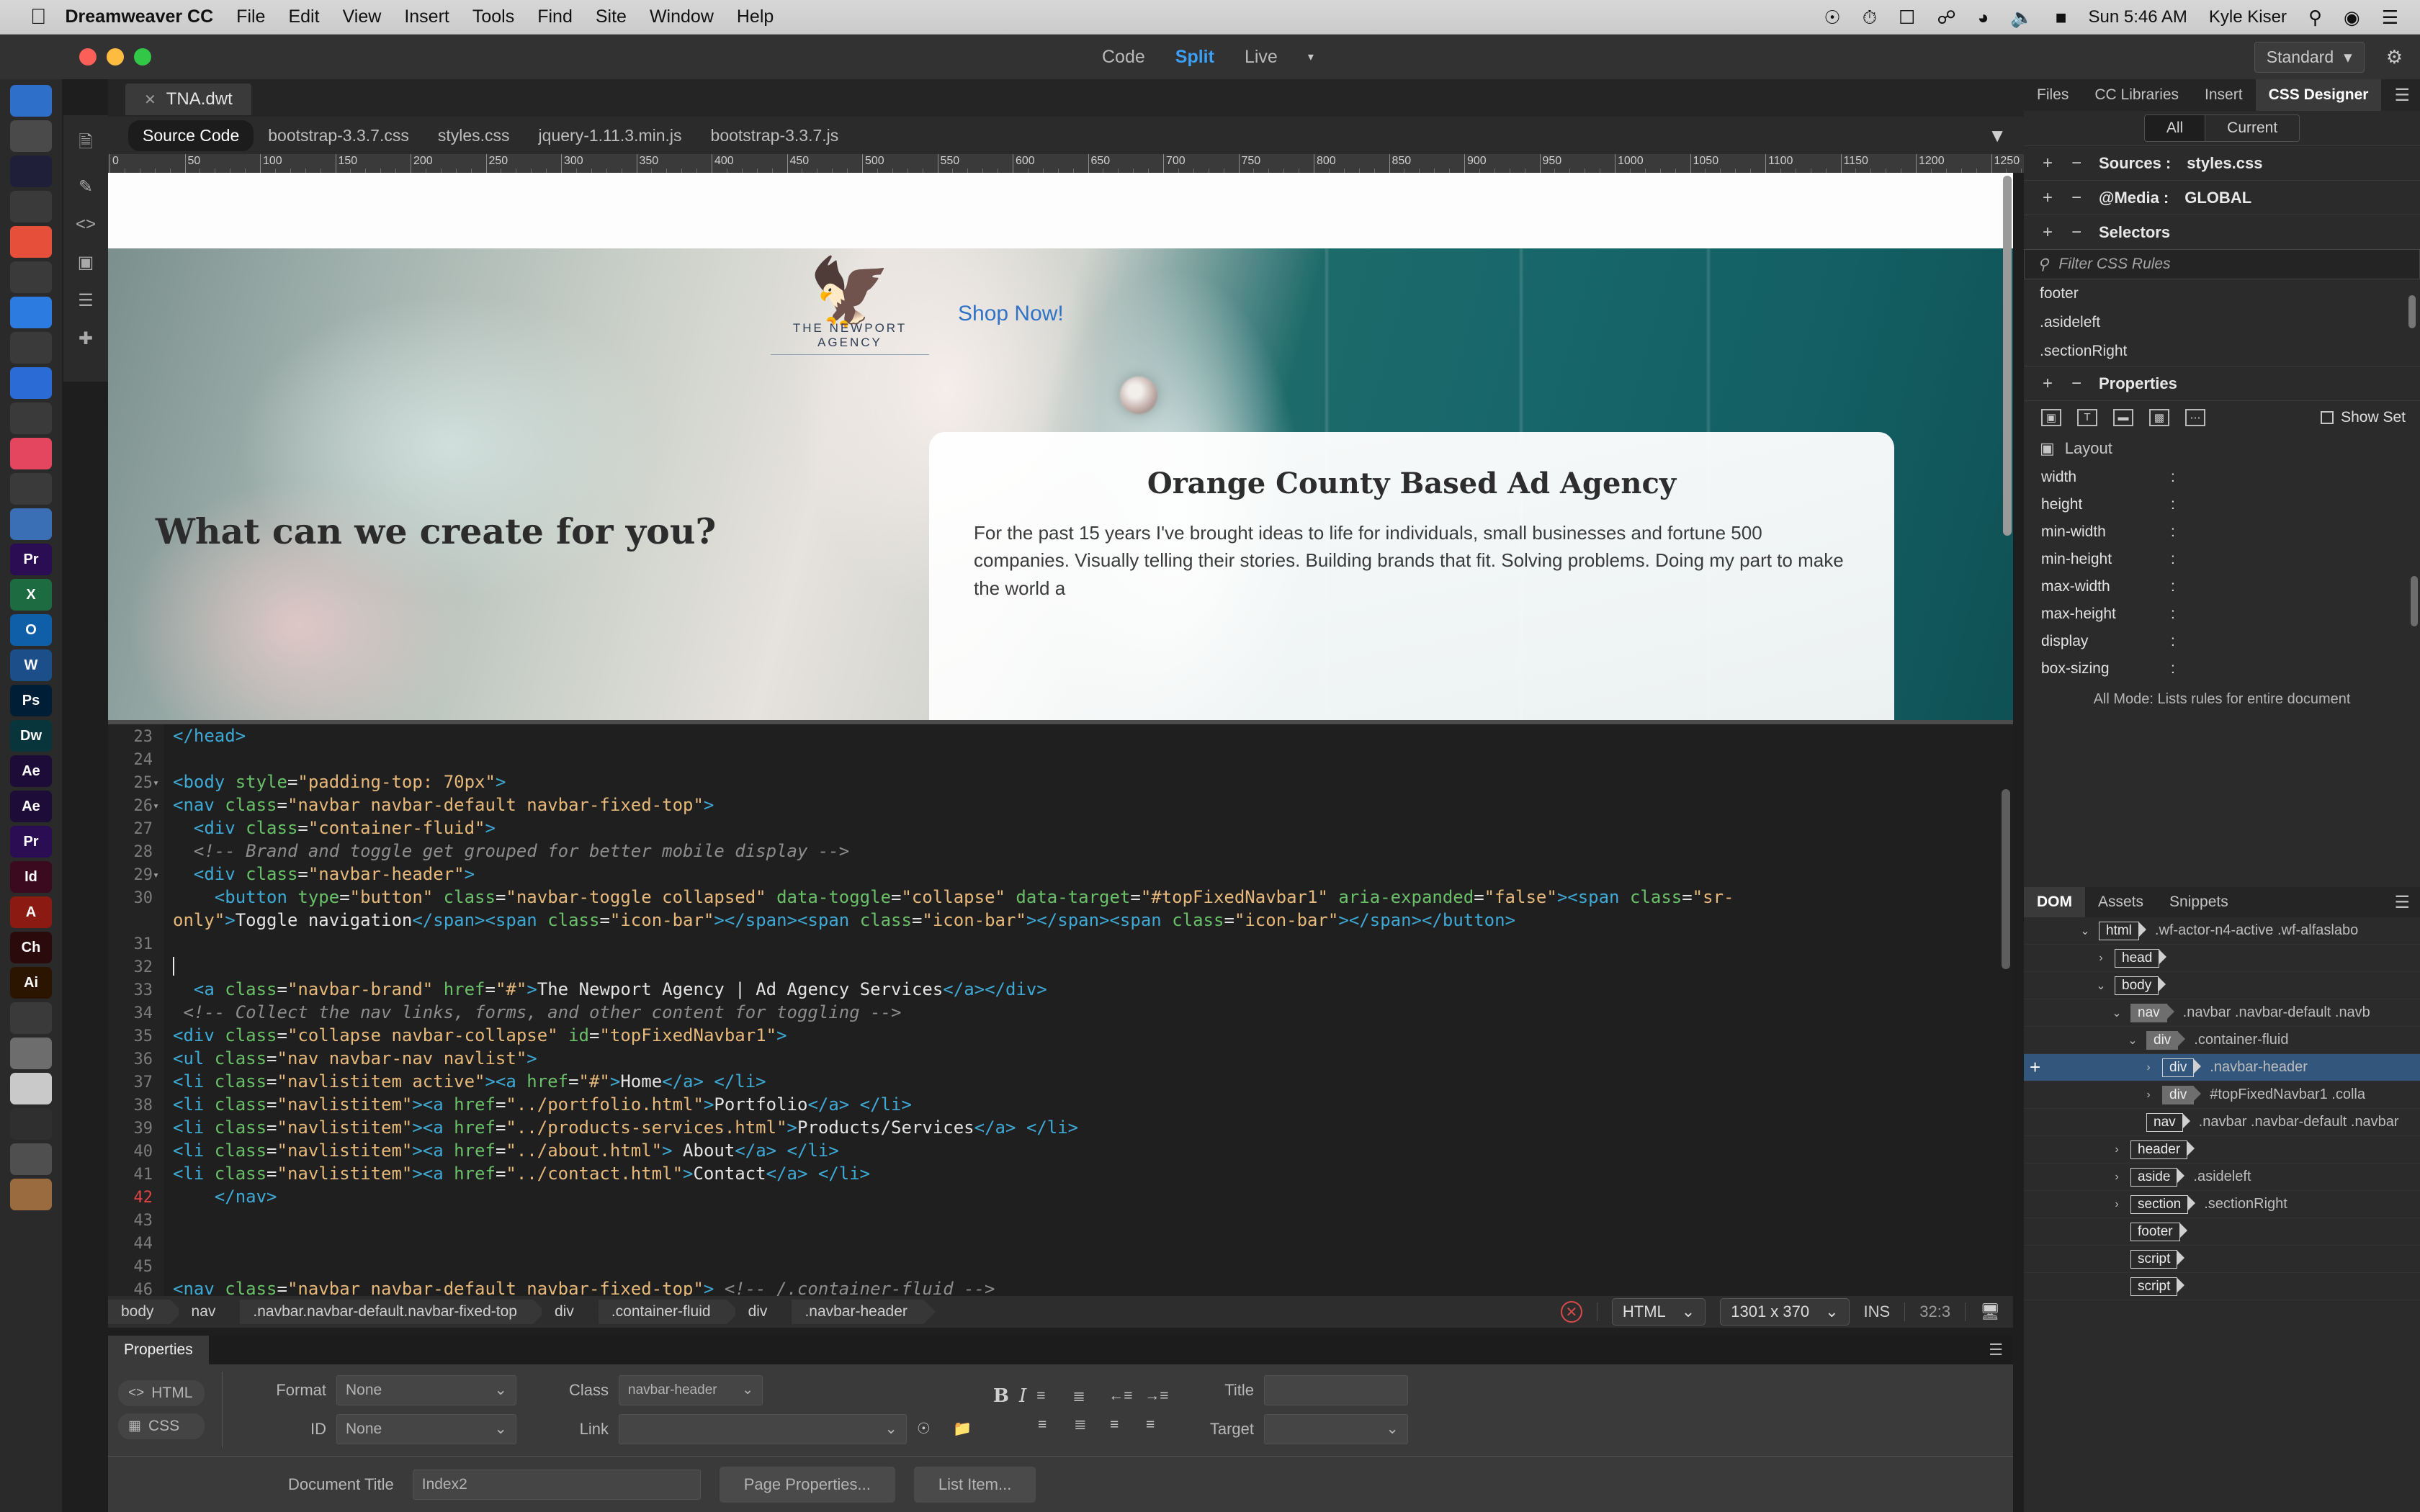  What do you see at coordinates (2047, 384) in the screenshot?
I see `add-property-icon: +` at bounding box center [2047, 384].